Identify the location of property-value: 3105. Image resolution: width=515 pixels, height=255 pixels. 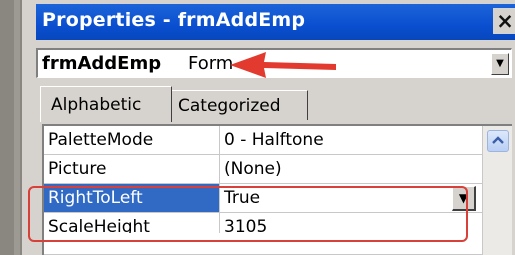
(245, 225).